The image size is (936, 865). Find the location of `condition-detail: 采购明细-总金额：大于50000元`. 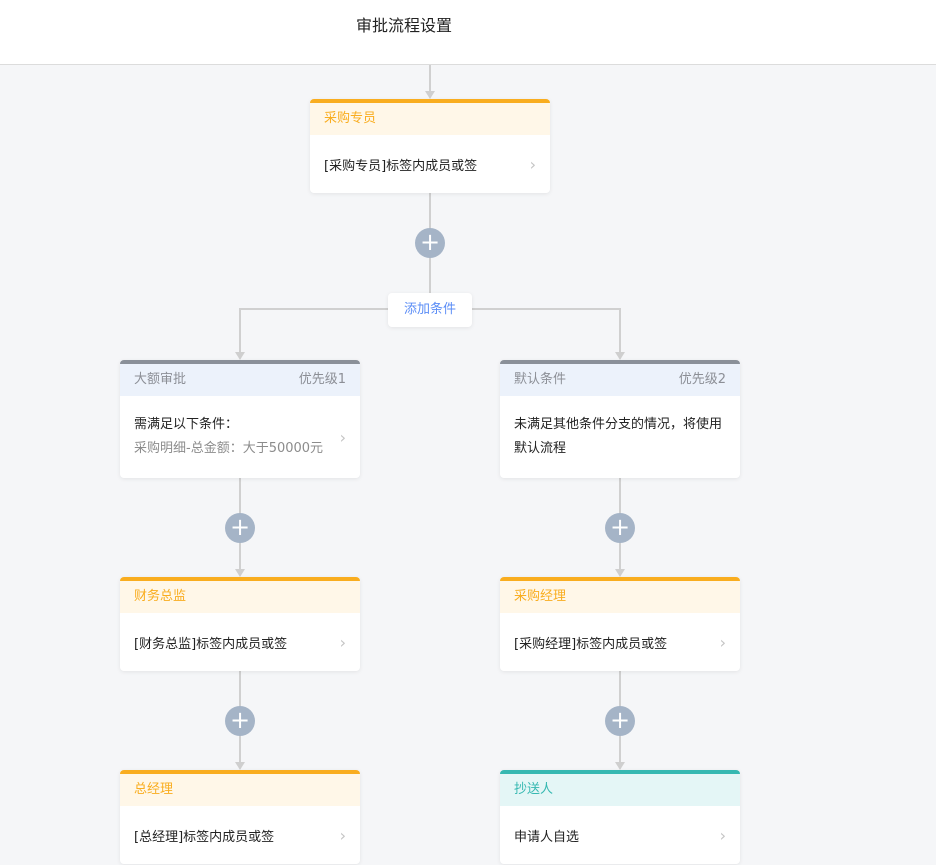

condition-detail: 采购明细-总金额：大于50000元 is located at coordinates (229, 448).